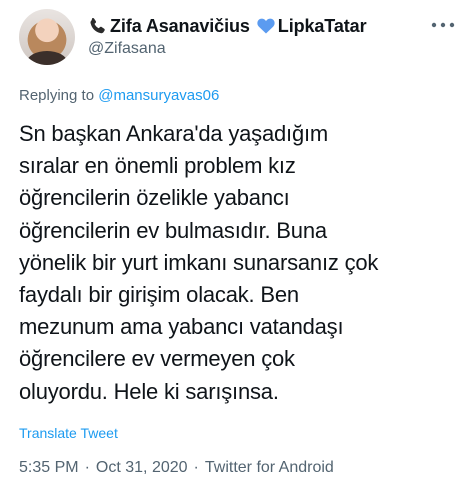 Image resolution: width=475 pixels, height=500 pixels. I want to click on avatar, so click(47, 37).